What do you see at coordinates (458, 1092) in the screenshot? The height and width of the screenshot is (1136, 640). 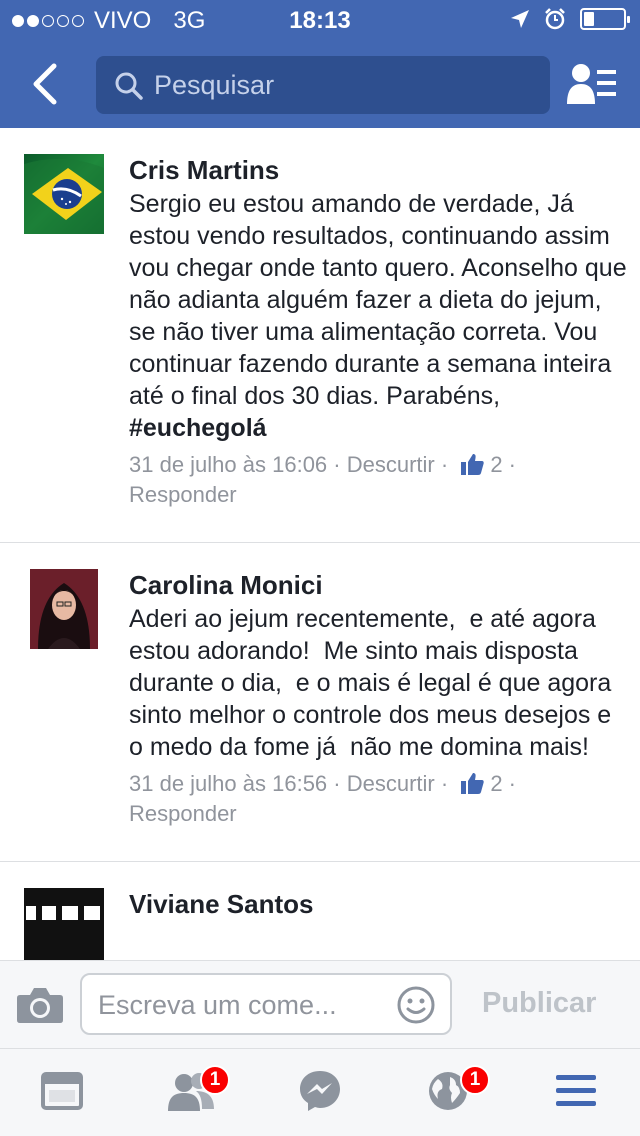 I see `tab-notifications: 1` at bounding box center [458, 1092].